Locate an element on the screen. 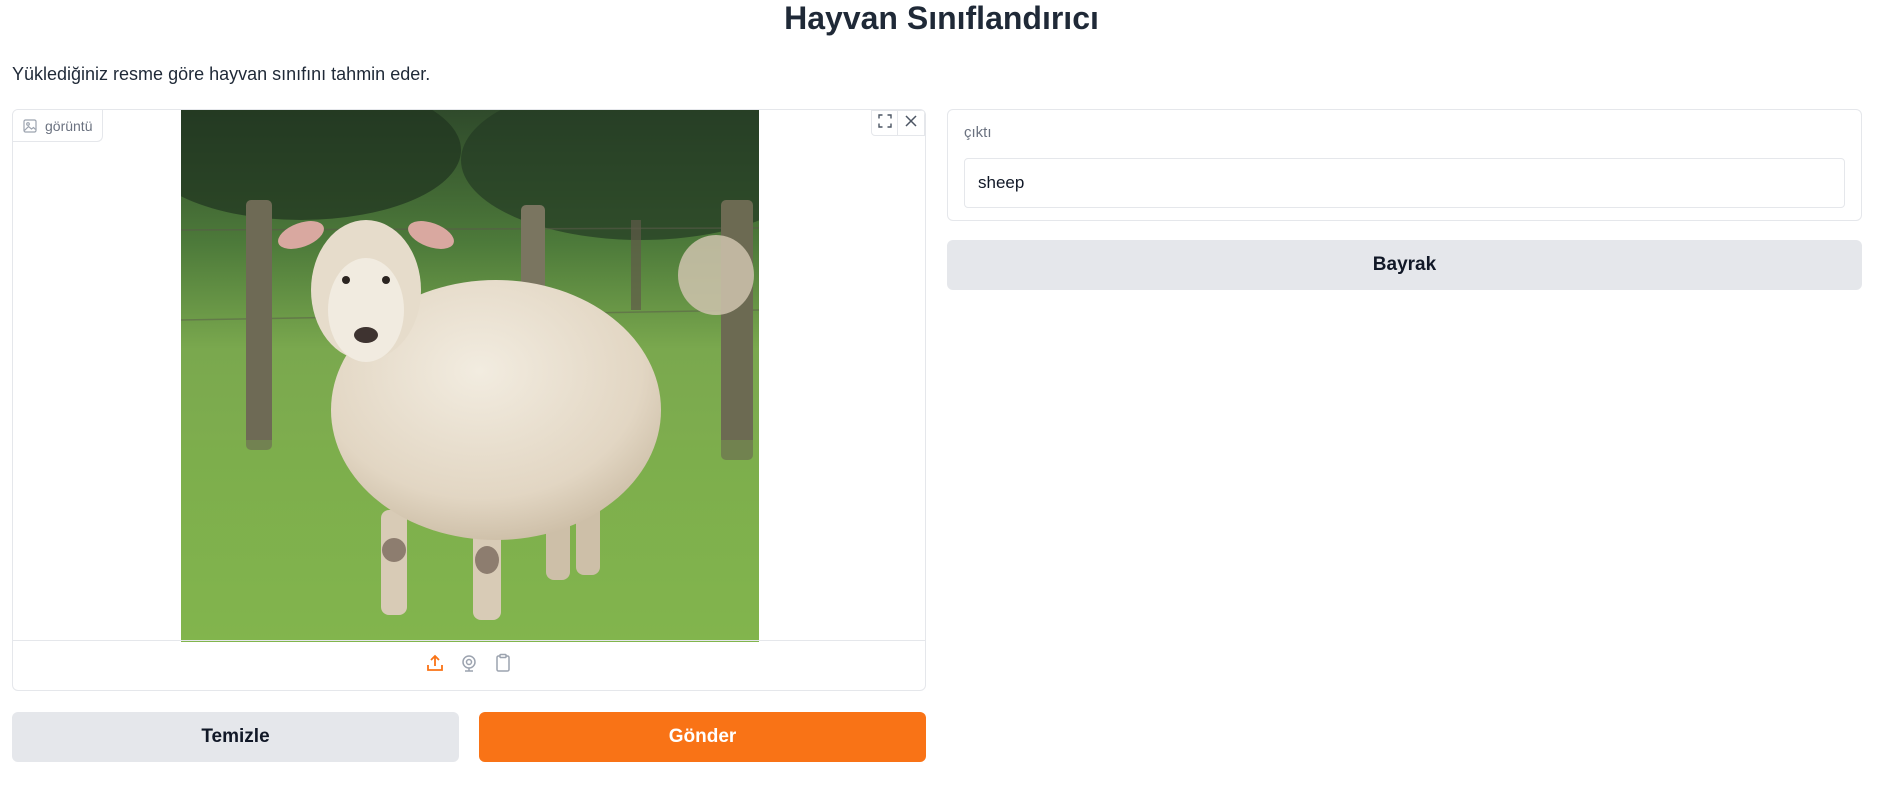 Image resolution: width=1883 pixels, height=809 pixels. submit-button: Gönder is located at coordinates (702, 737).